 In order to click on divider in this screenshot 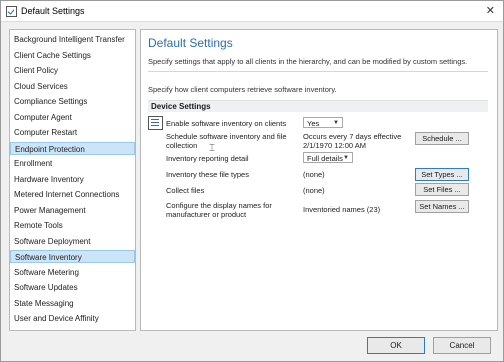, I will do `click(318, 71)`.